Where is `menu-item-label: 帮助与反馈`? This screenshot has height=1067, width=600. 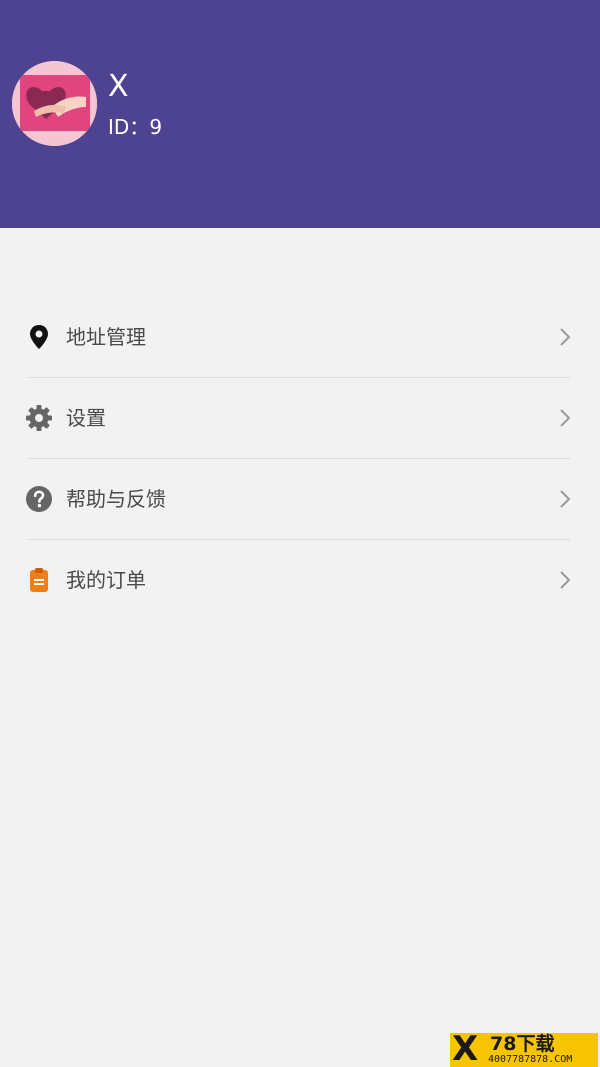 menu-item-label: 帮助与反馈 is located at coordinates (116, 499).